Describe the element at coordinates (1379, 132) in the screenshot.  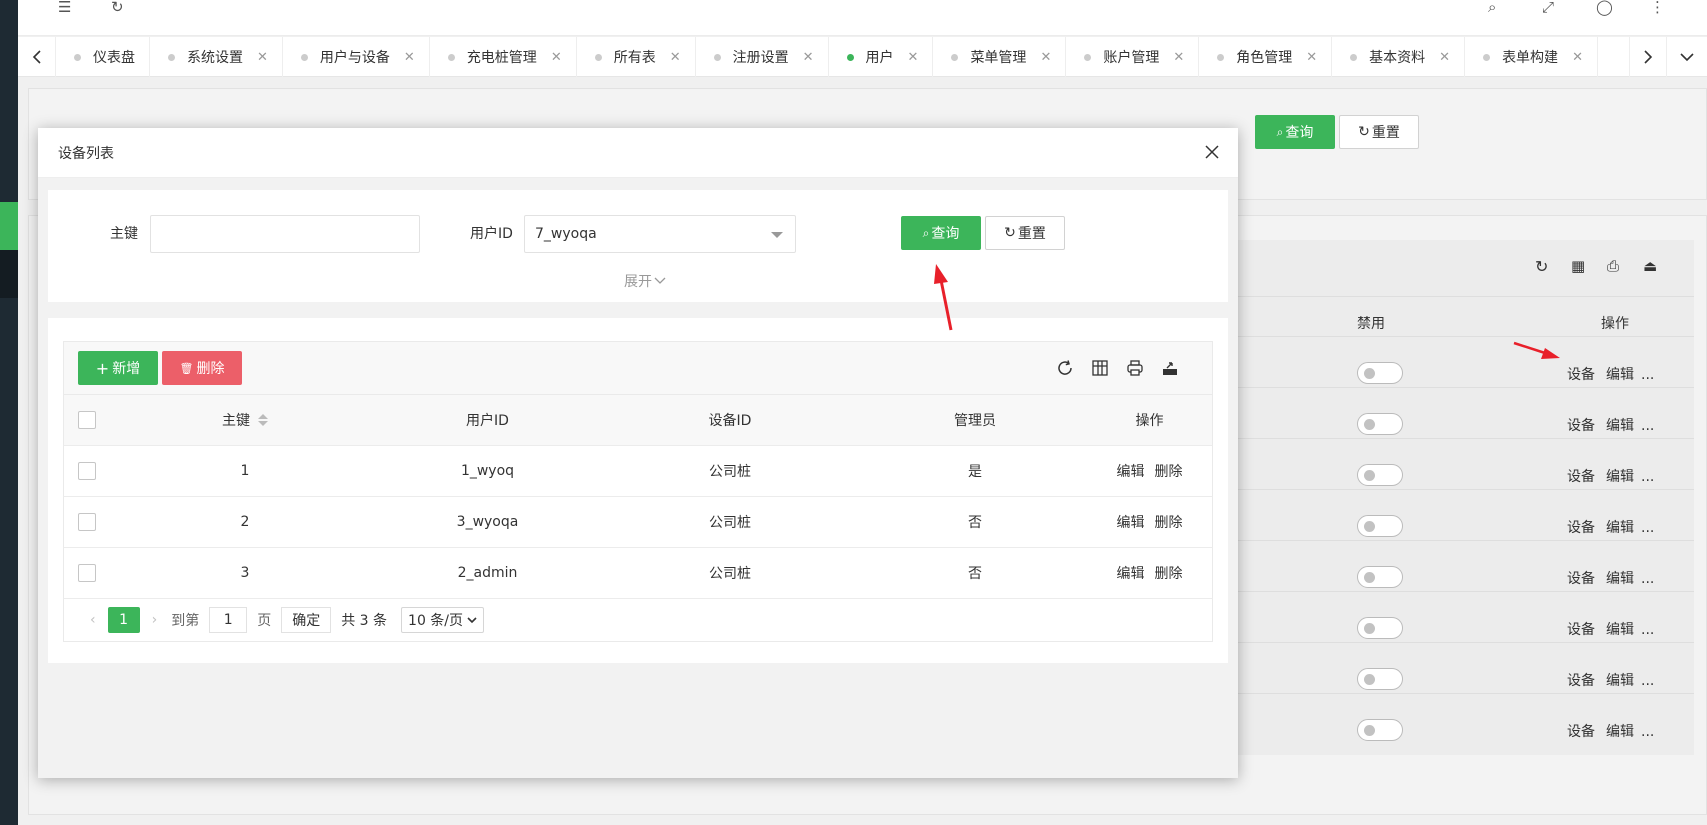
I see `background-reset-button: ↻ 重置` at that location.